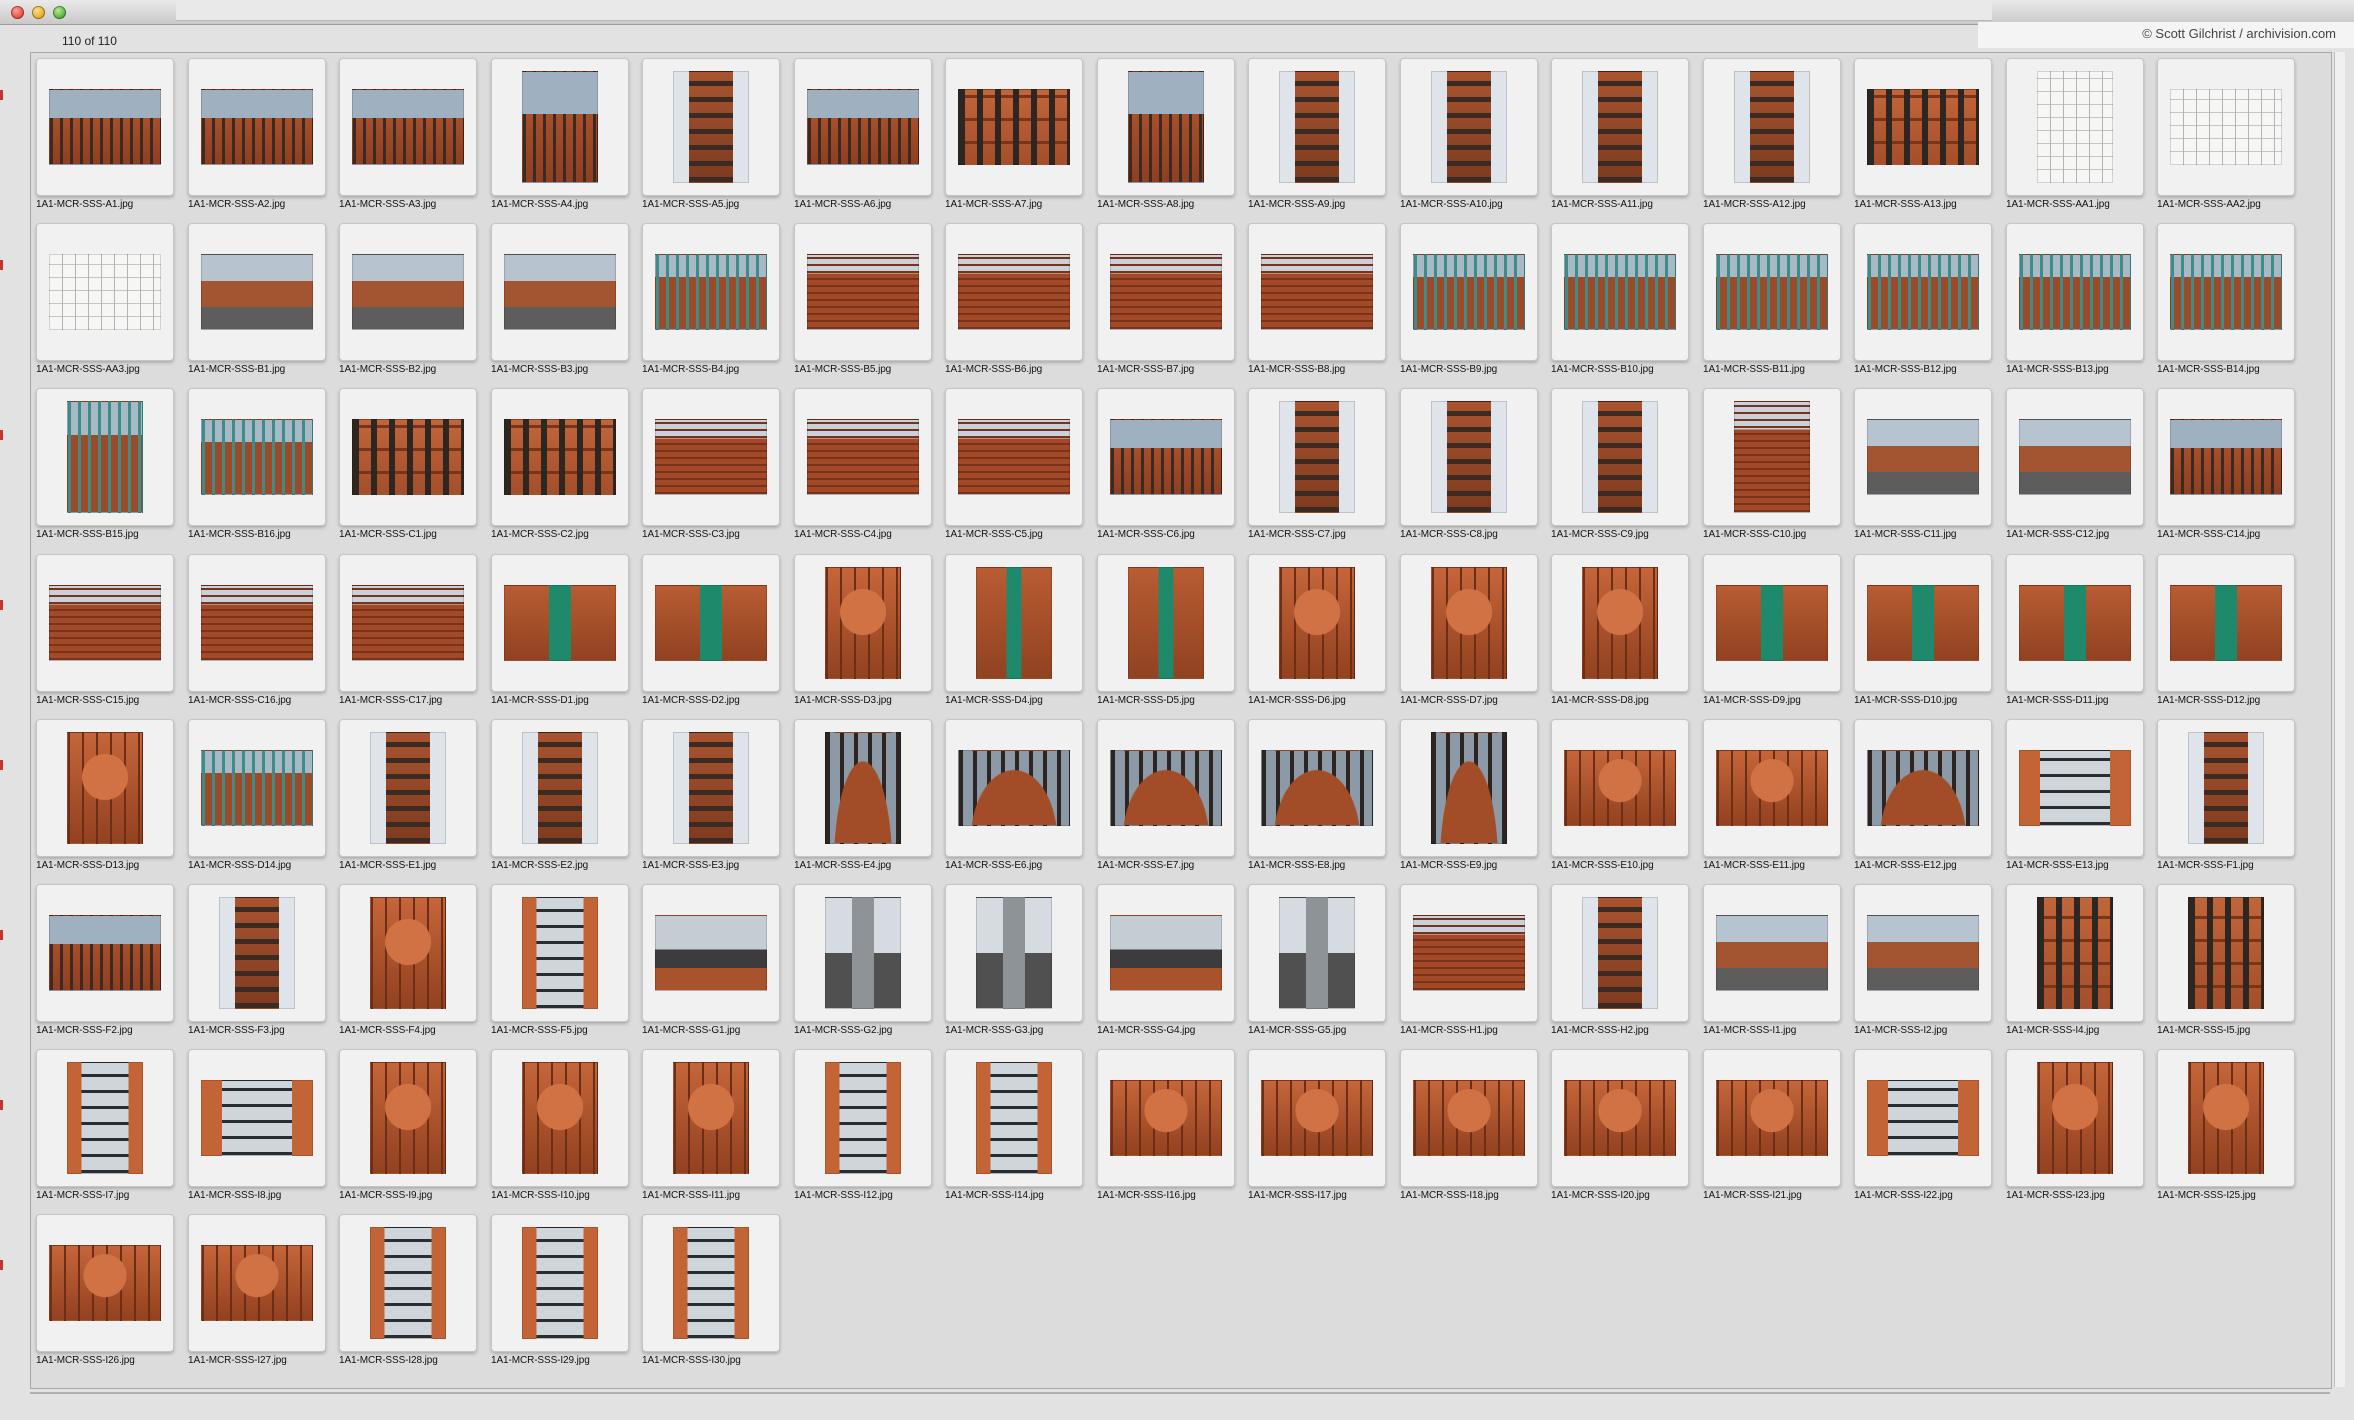 The height and width of the screenshot is (1420, 2354). I want to click on thumbnail-item: 1A1-MCR-SSS-B5.jpg, so click(864, 304).